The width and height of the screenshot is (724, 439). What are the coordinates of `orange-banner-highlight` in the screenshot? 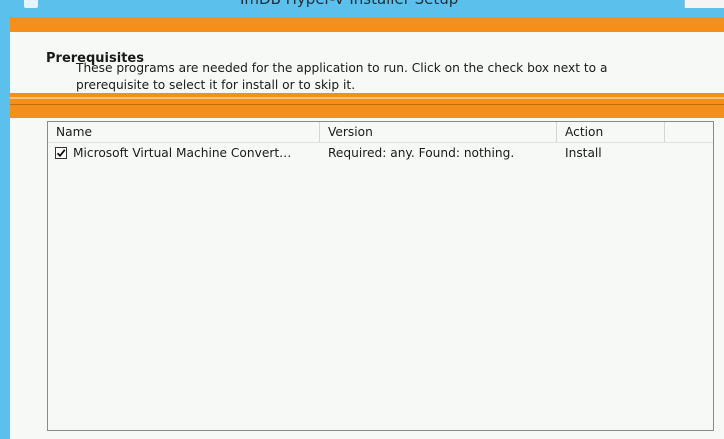 It's located at (367, 98).